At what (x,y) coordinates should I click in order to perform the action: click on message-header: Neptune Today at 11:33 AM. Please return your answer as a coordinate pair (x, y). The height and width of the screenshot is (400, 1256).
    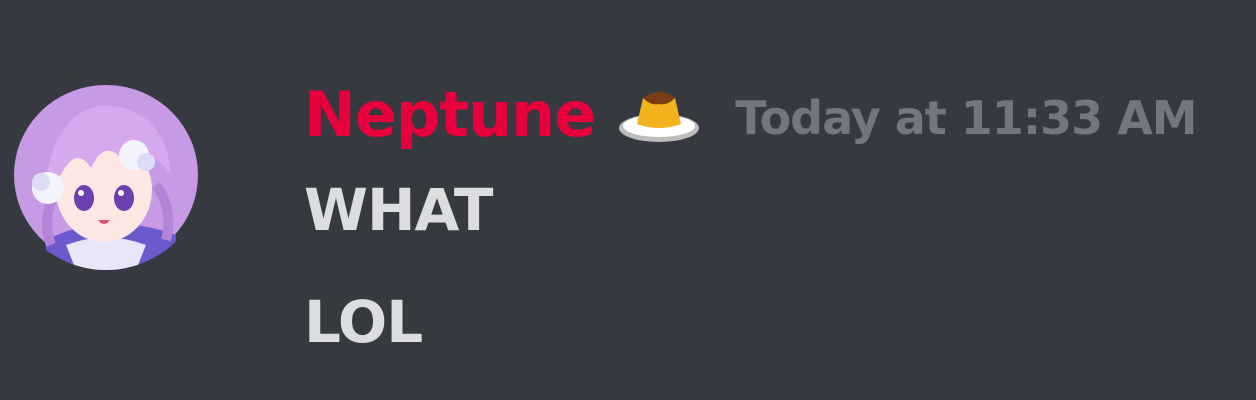
    Looking at the image, I should click on (751, 114).